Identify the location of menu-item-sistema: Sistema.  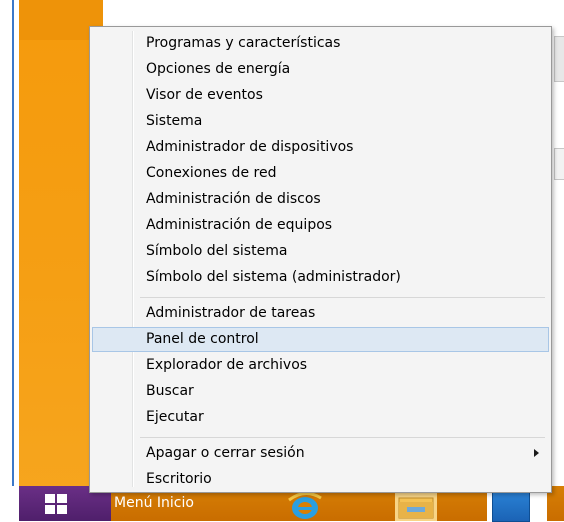
(320, 121).